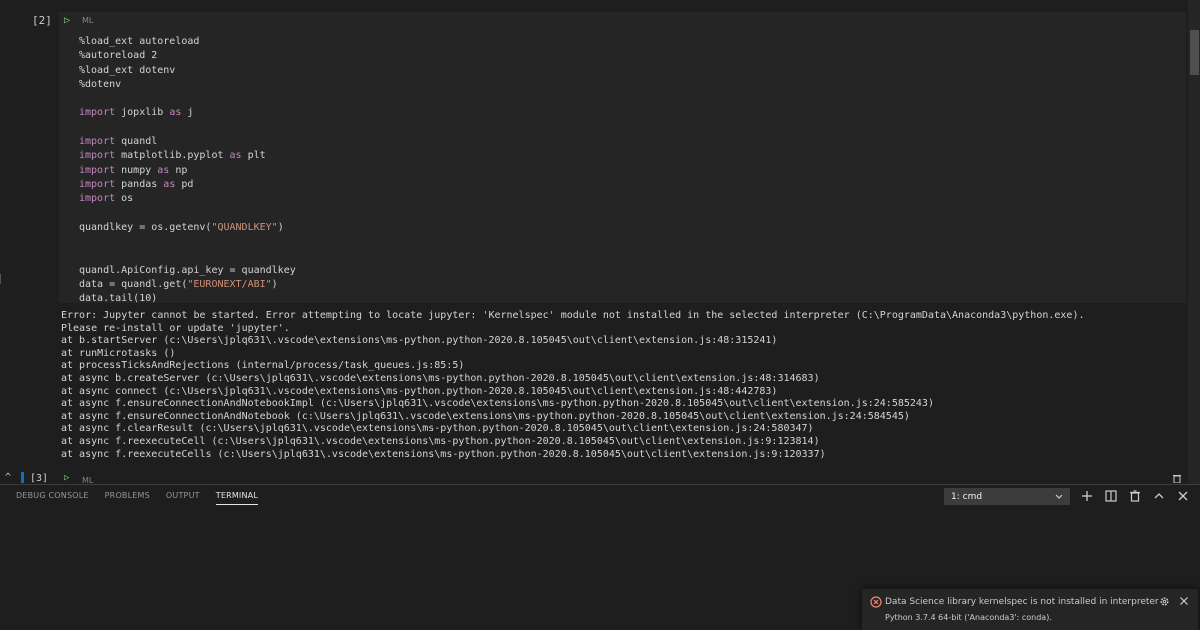 The width and height of the screenshot is (1200, 630). I want to click on panel-tabs: DEBUG CONSOLE PROBLEMS OUTPUT TERMINAL, so click(145, 498).